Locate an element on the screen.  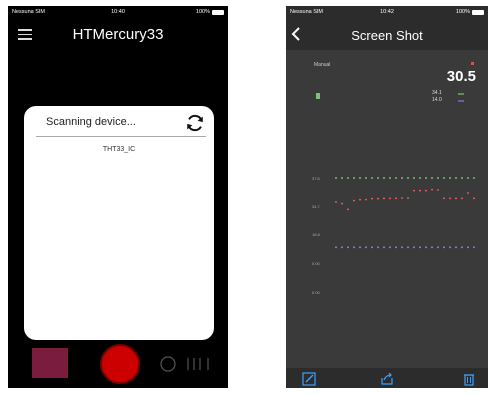
nav-header: Screen Shot is located at coordinates (387, 35).